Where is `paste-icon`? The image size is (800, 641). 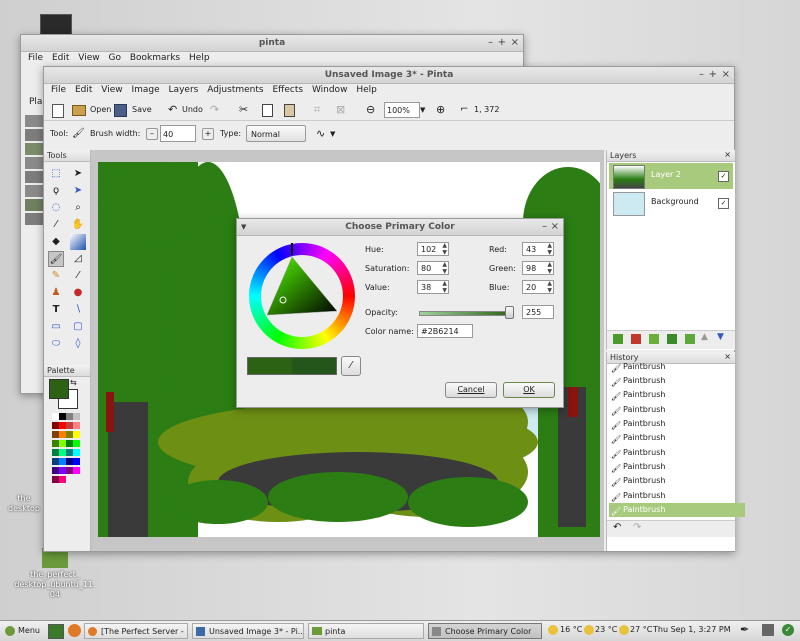
paste-icon is located at coordinates (289, 110).